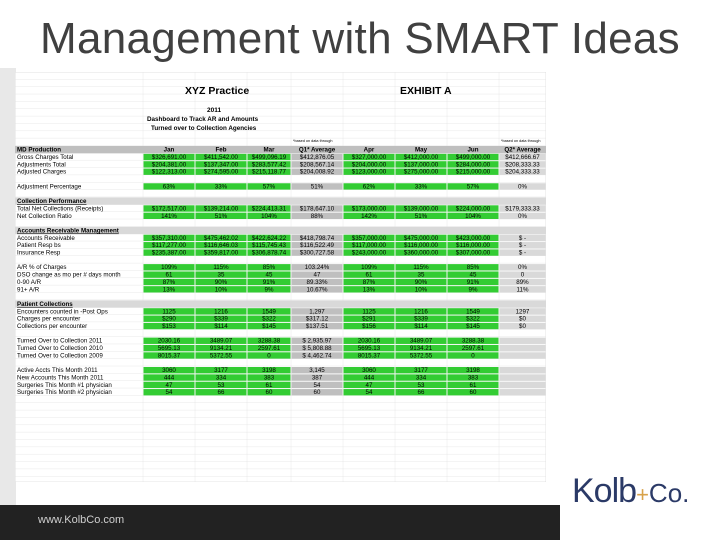  What do you see at coordinates (45, 157) in the screenshot?
I see `row-label: Gross Charges Total` at bounding box center [45, 157].